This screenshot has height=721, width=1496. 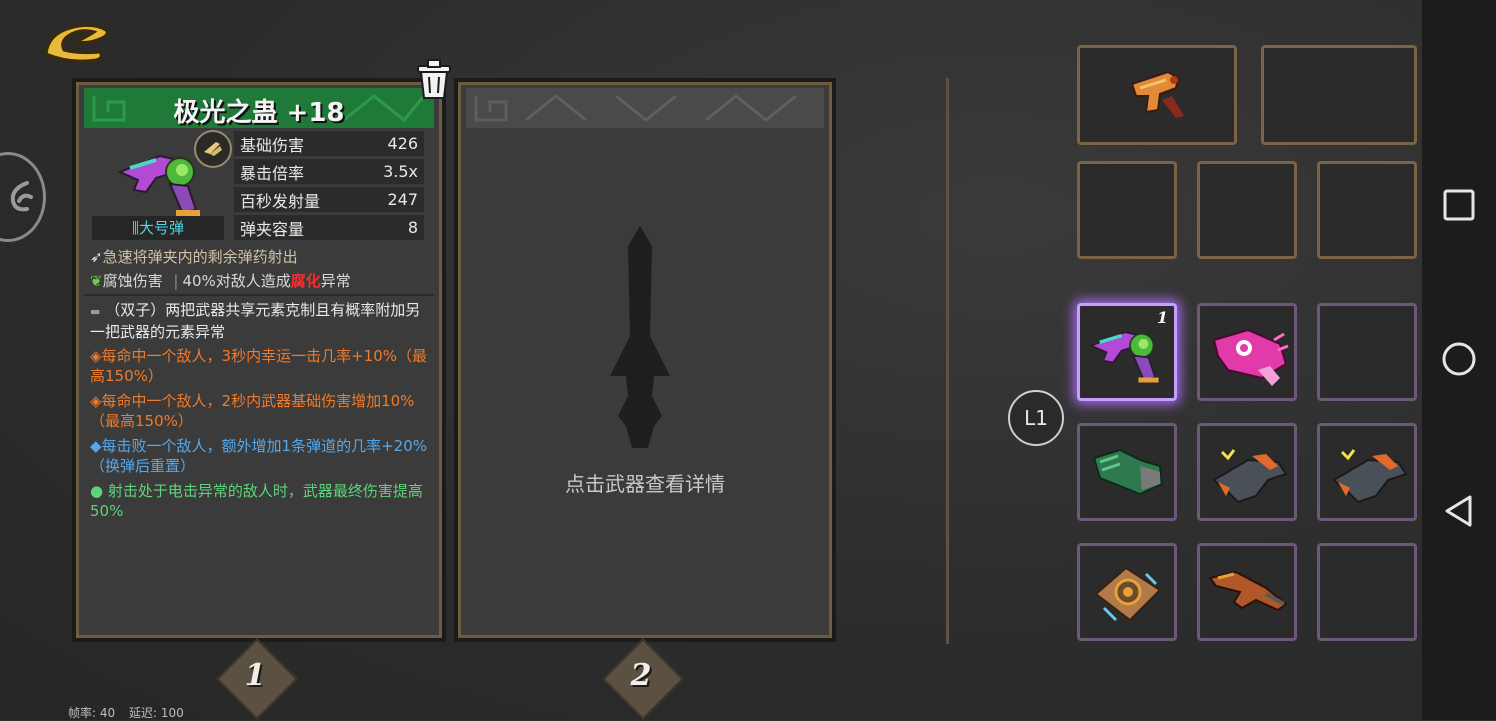 I want to click on ammo-badge, so click(x=213, y=149).